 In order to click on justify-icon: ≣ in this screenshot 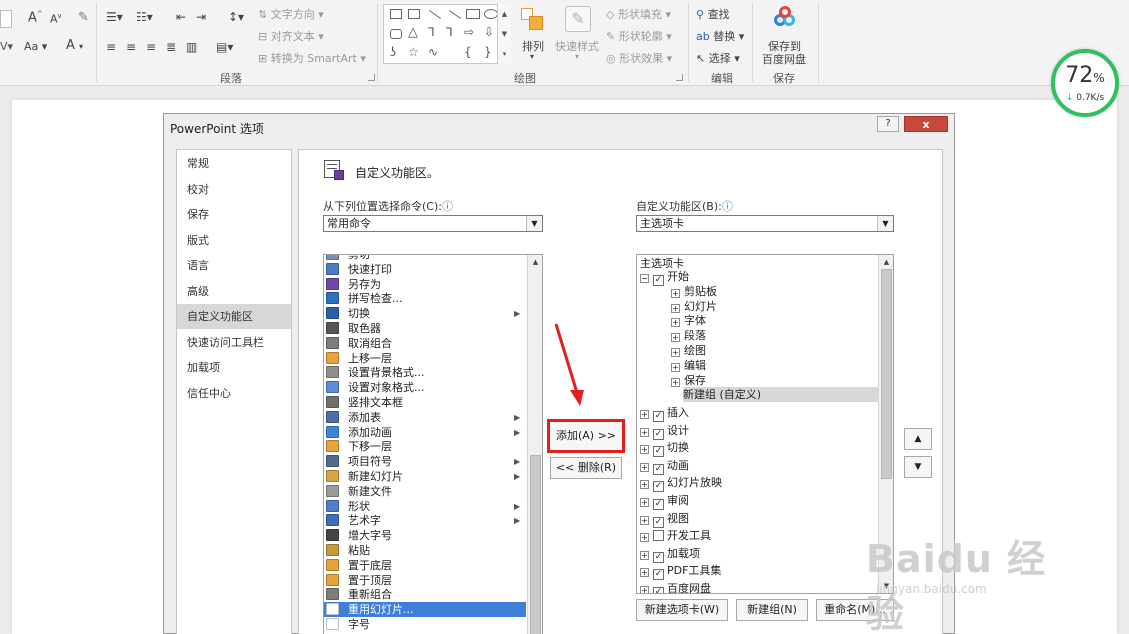, I will do `click(171, 47)`.